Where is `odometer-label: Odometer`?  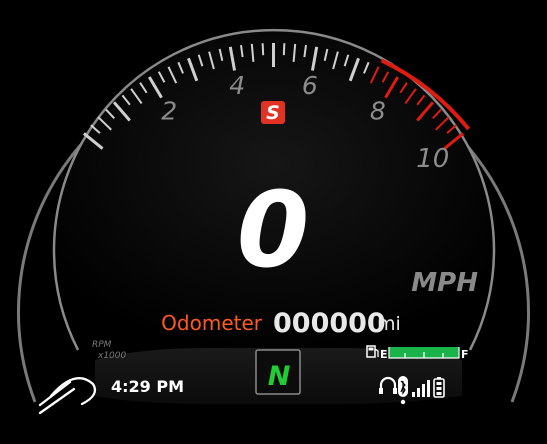
odometer-label: Odometer is located at coordinates (212, 323).